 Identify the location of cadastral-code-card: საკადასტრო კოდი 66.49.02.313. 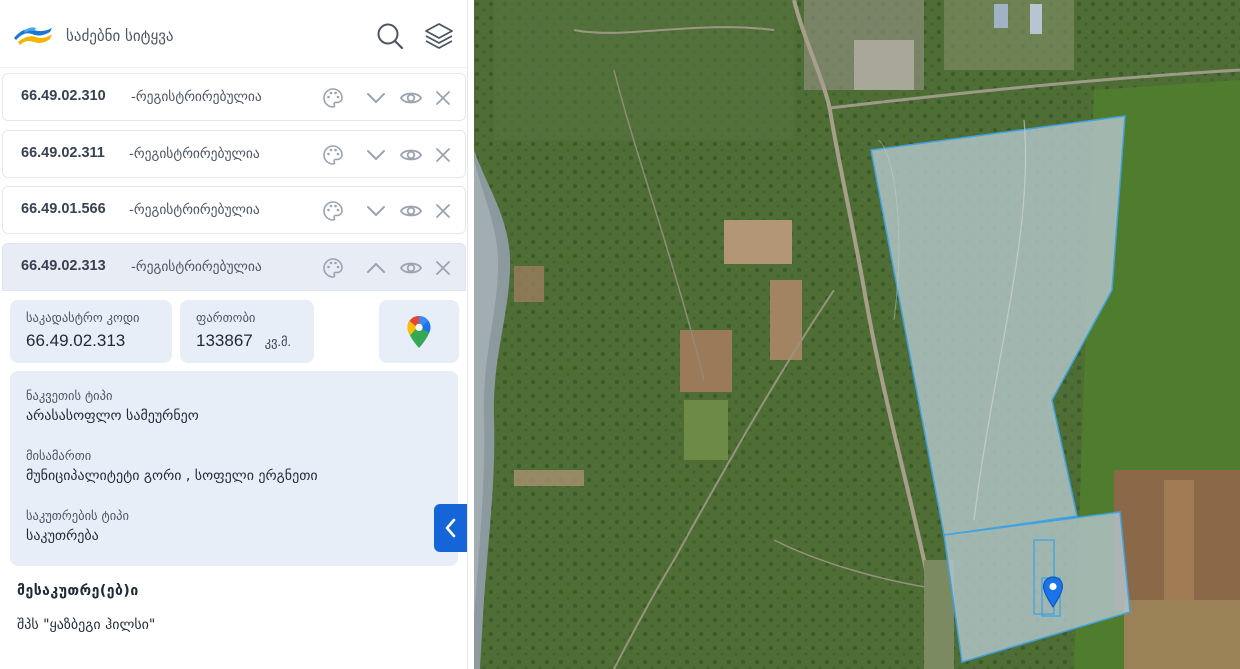
(91, 331).